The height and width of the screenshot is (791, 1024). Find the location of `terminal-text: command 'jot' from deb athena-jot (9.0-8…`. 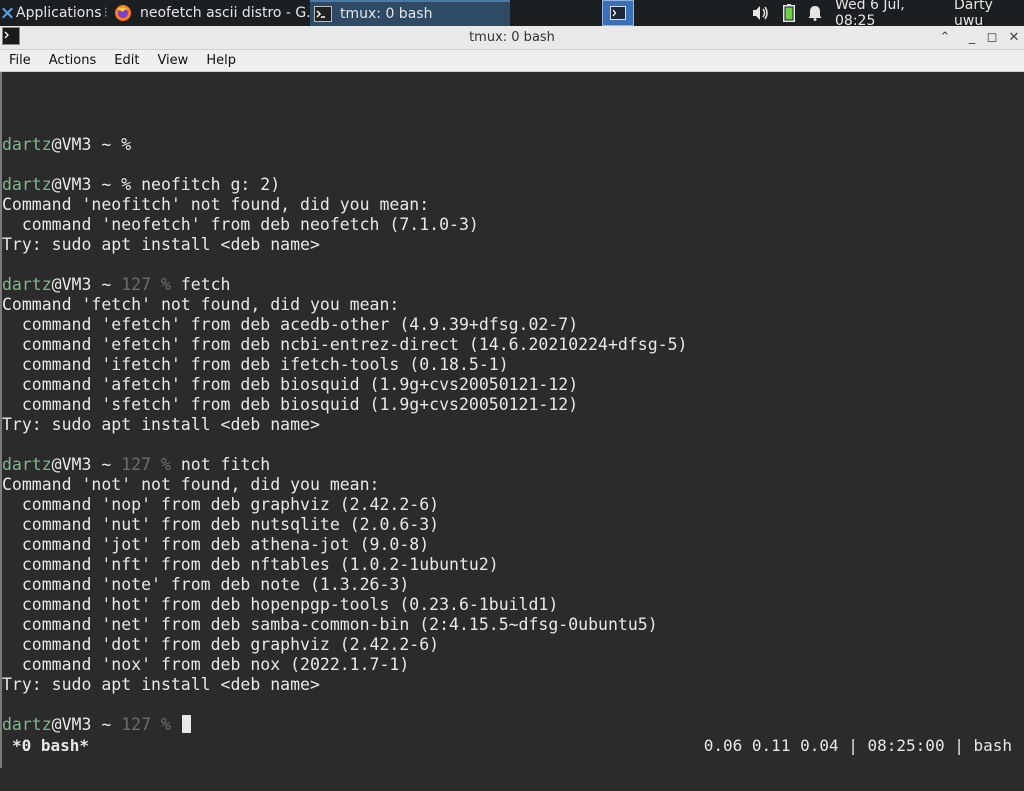

terminal-text: command 'jot' from deb athena-jot (9.0-8… is located at coordinates (216, 544).